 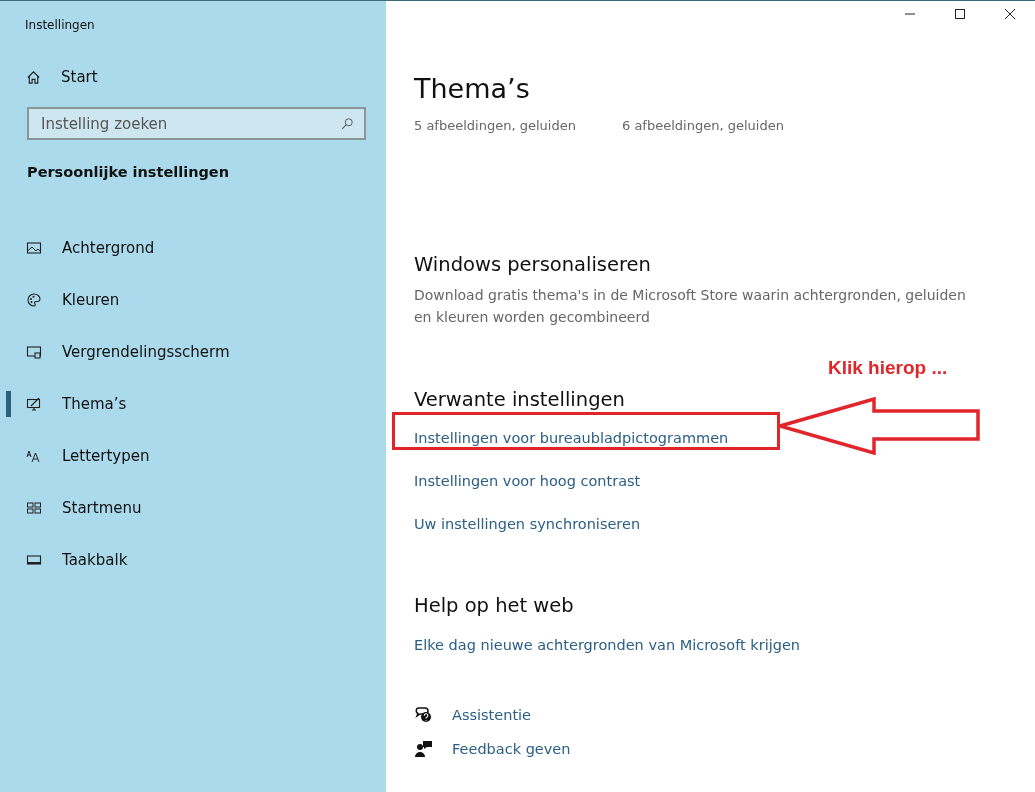 What do you see at coordinates (511, 749) in the screenshot?
I see `feedback-link: Feedback geven` at bounding box center [511, 749].